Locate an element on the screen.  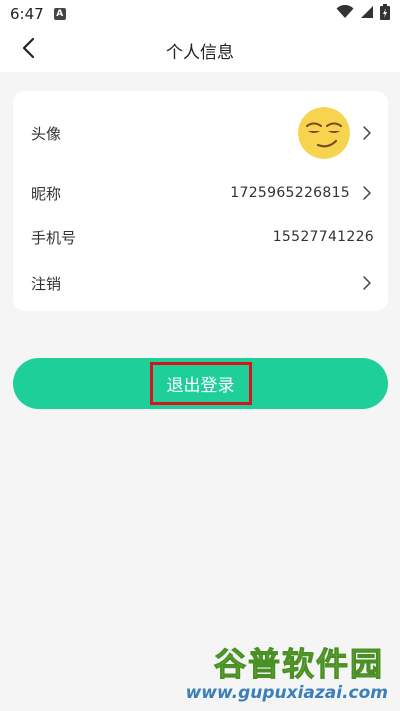
back-button is located at coordinates (28, 50).